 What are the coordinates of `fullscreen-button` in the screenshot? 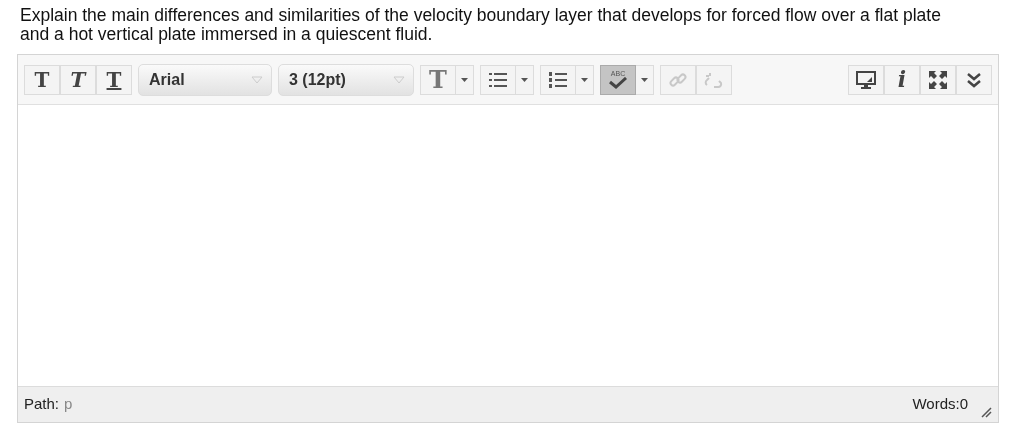 It's located at (938, 79).